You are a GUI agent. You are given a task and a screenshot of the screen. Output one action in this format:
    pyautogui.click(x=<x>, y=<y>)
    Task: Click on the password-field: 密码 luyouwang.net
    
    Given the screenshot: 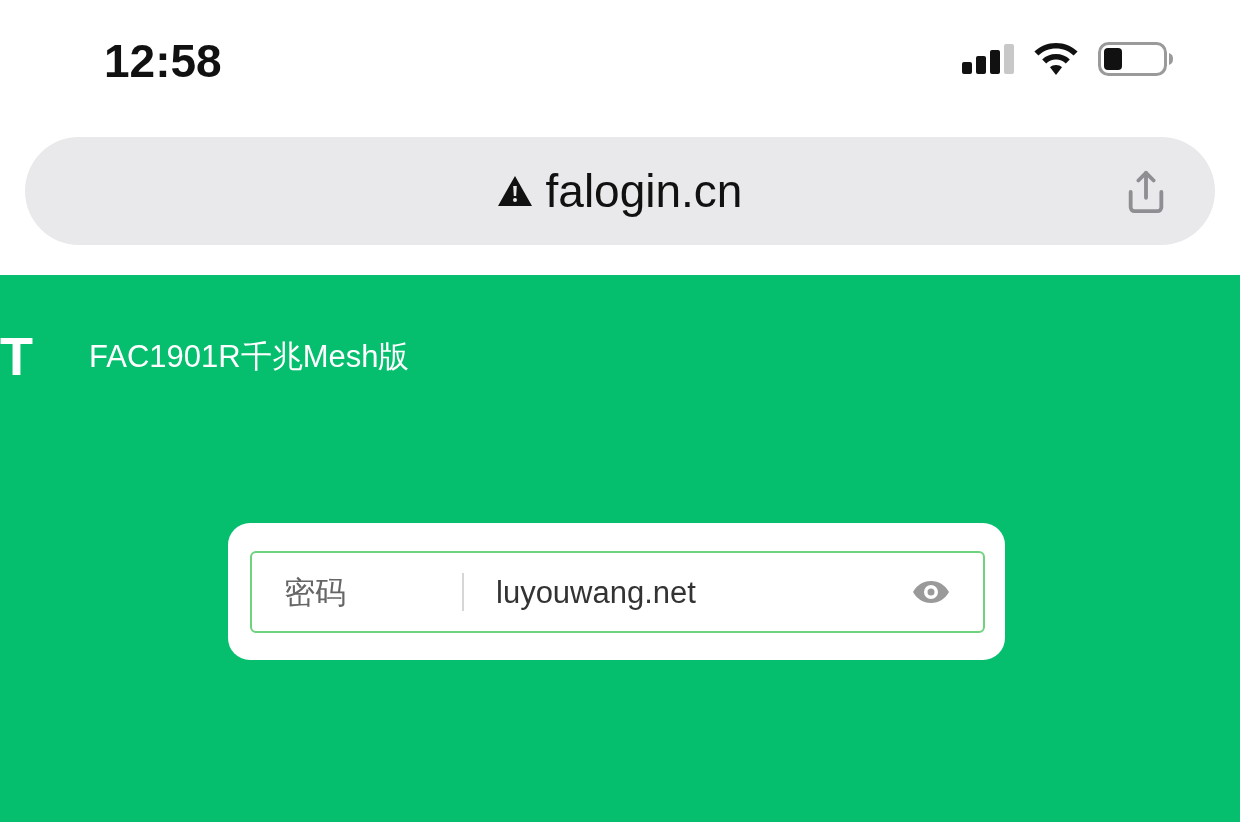 What is the action you would take?
    pyautogui.click(x=617, y=592)
    